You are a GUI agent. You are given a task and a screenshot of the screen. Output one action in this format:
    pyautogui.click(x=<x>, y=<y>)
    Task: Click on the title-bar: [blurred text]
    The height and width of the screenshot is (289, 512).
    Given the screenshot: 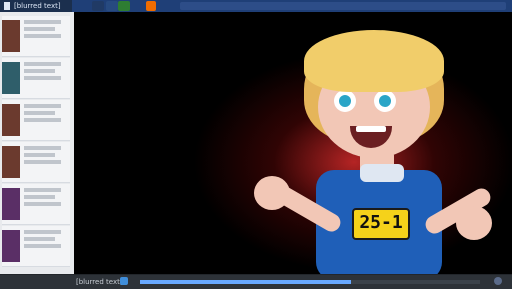 What is the action you would take?
    pyautogui.click(x=256, y=6)
    